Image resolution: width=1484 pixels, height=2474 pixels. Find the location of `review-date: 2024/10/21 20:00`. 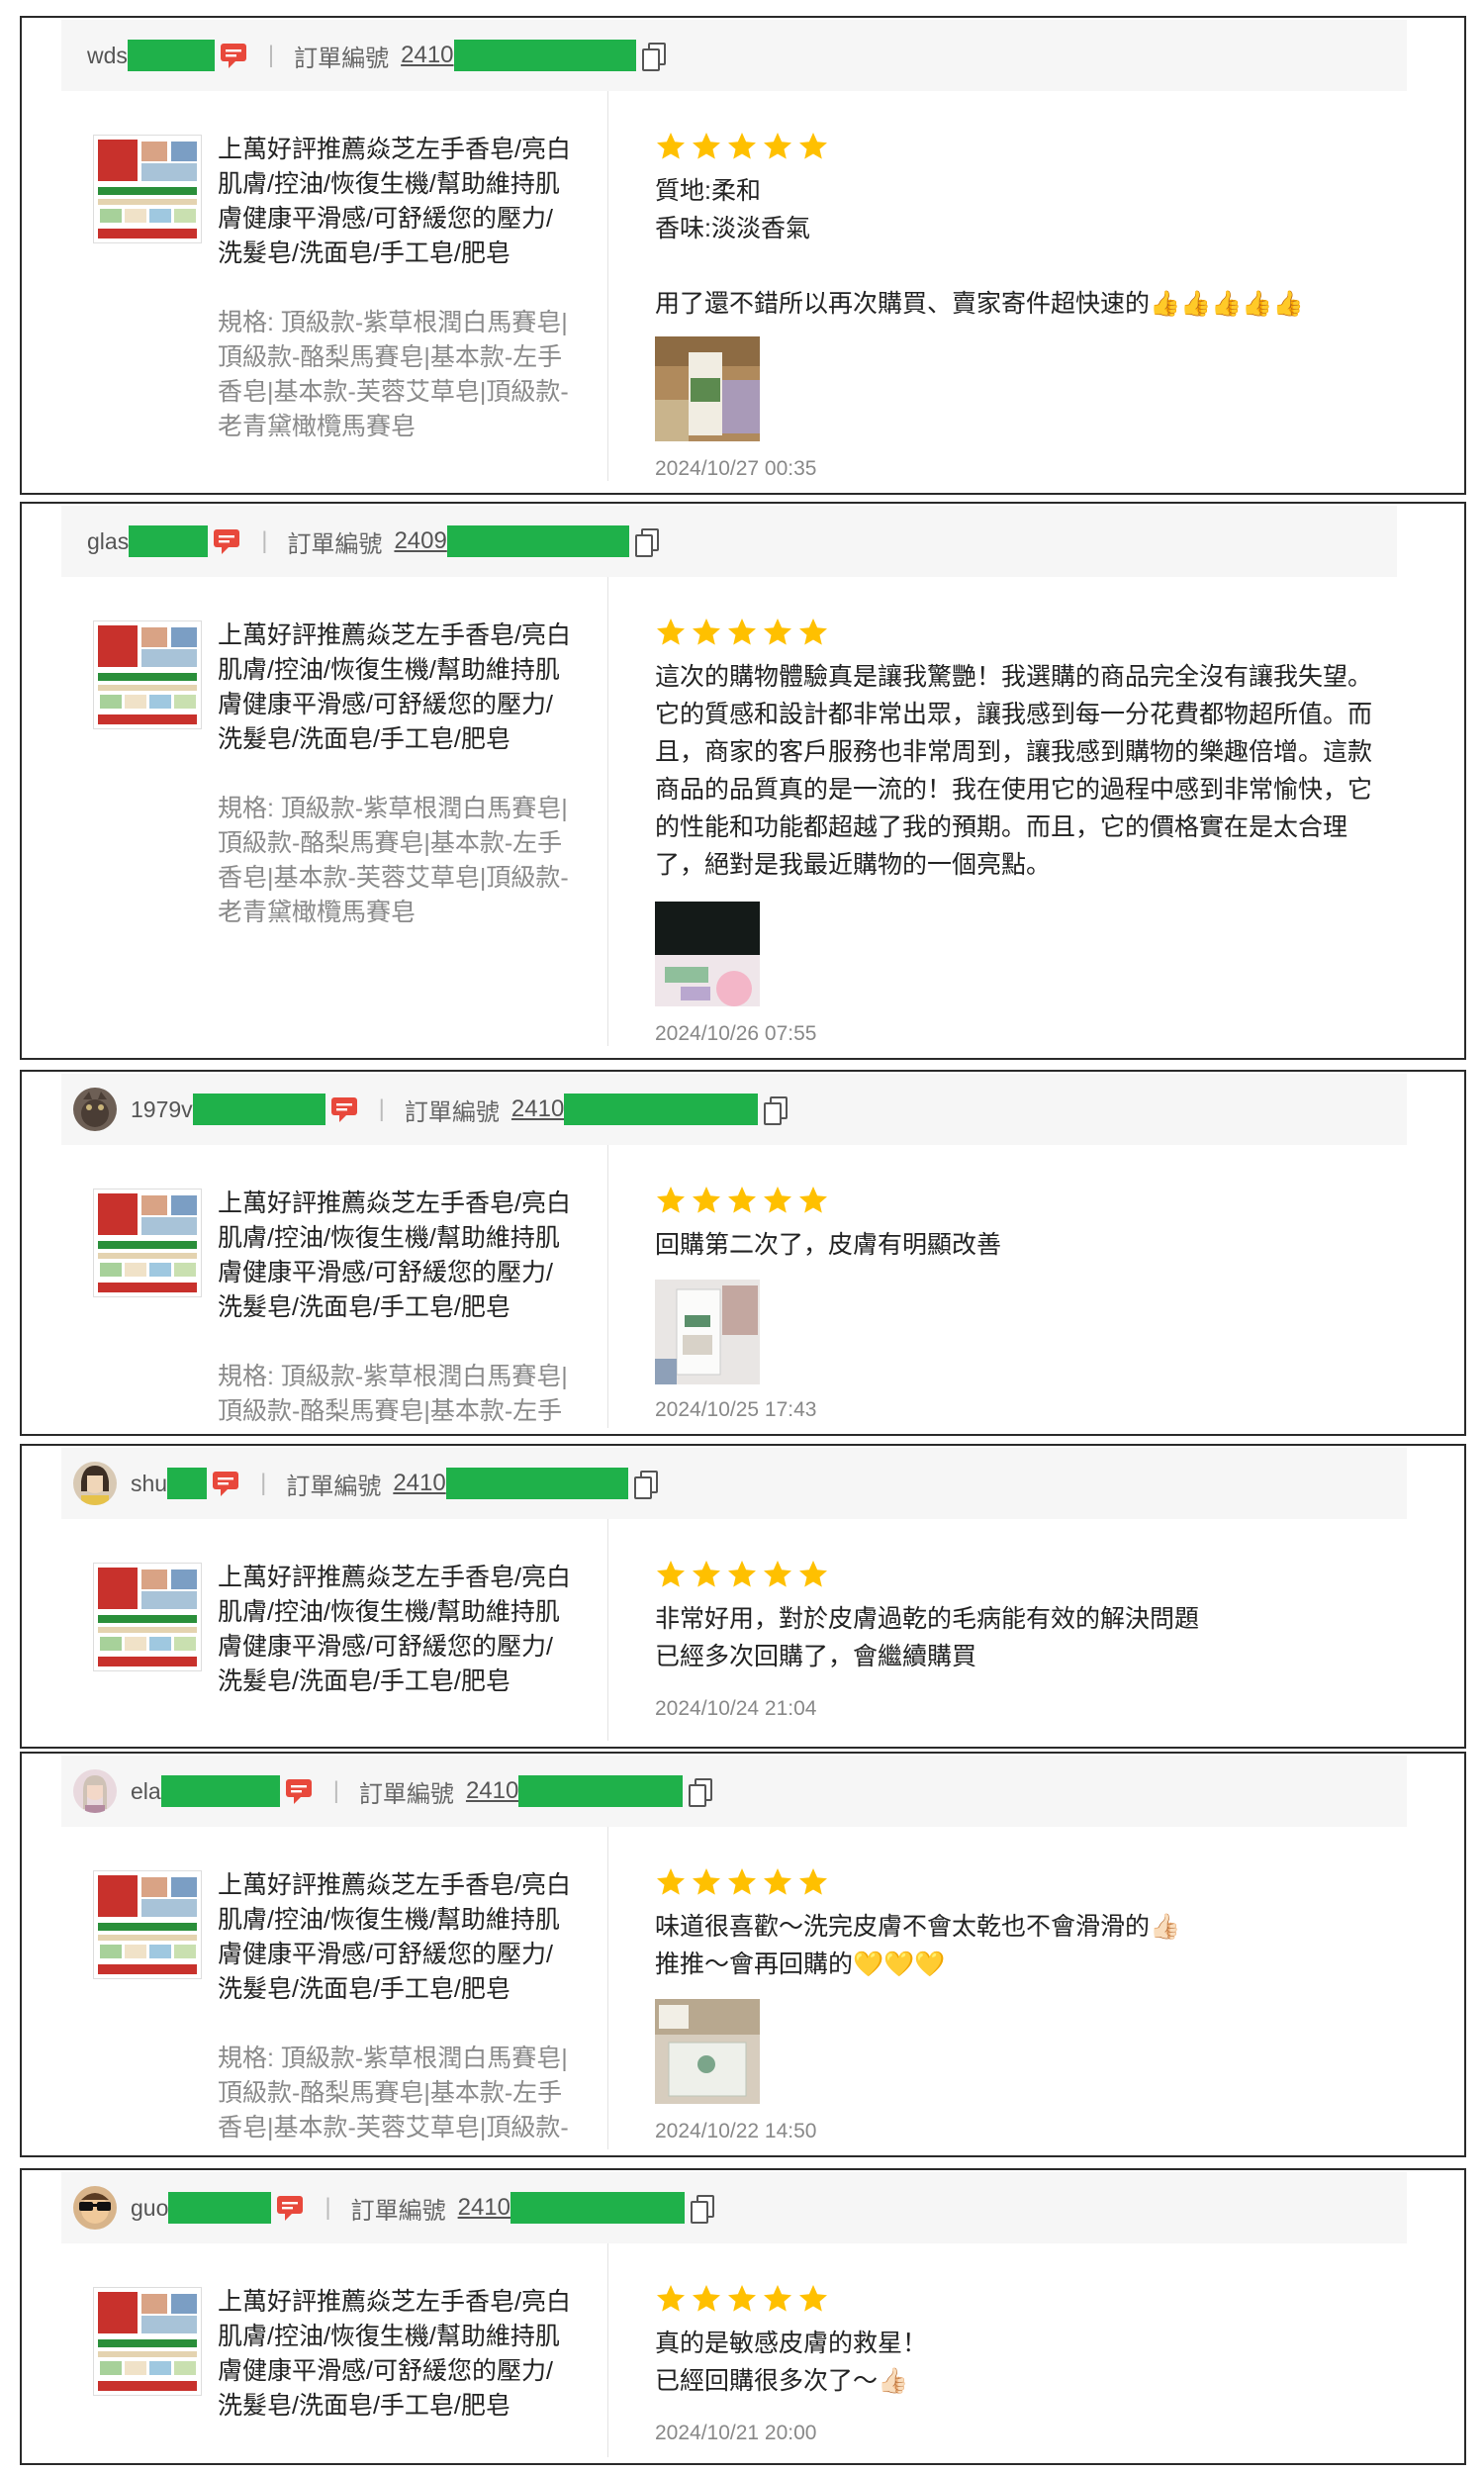

review-date: 2024/10/21 20:00 is located at coordinates (736, 2433).